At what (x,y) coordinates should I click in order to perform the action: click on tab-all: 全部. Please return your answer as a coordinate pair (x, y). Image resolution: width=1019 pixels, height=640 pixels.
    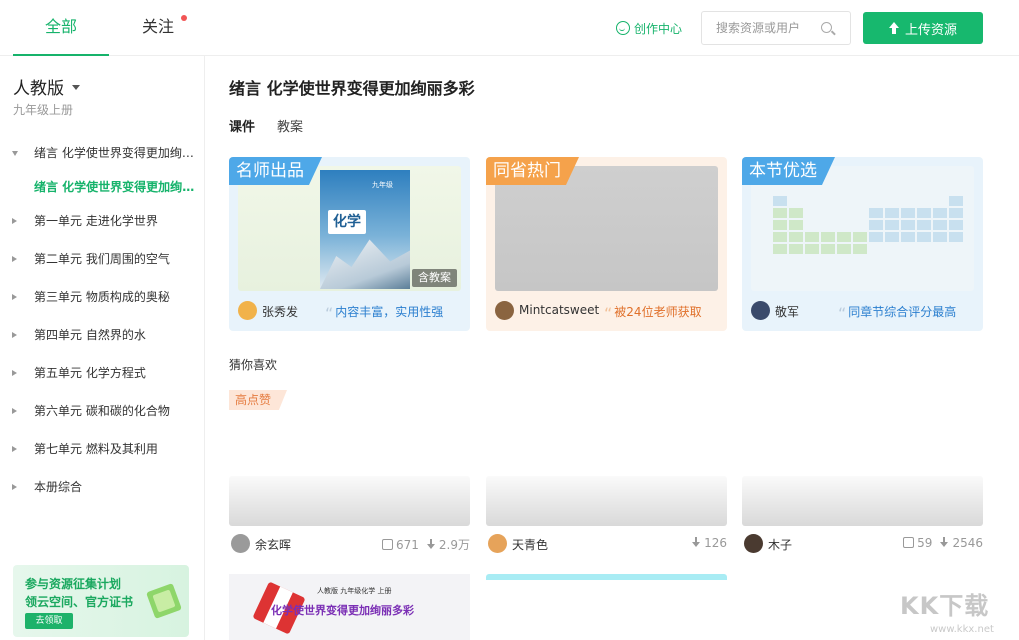
    Looking at the image, I should click on (61, 28).